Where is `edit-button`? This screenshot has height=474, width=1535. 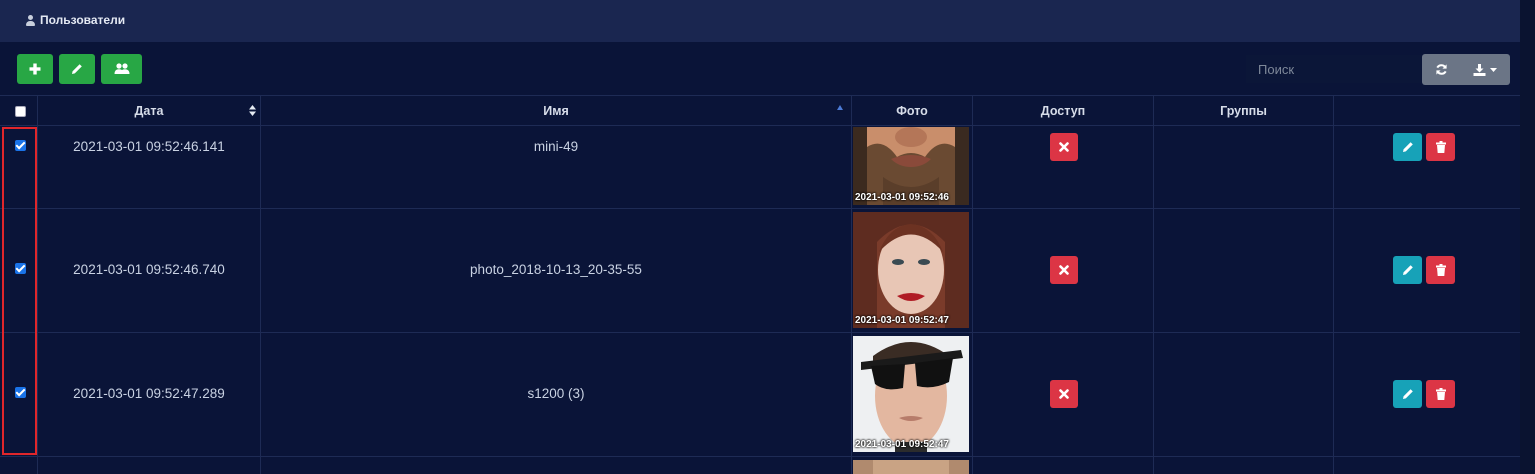 edit-button is located at coordinates (77, 69).